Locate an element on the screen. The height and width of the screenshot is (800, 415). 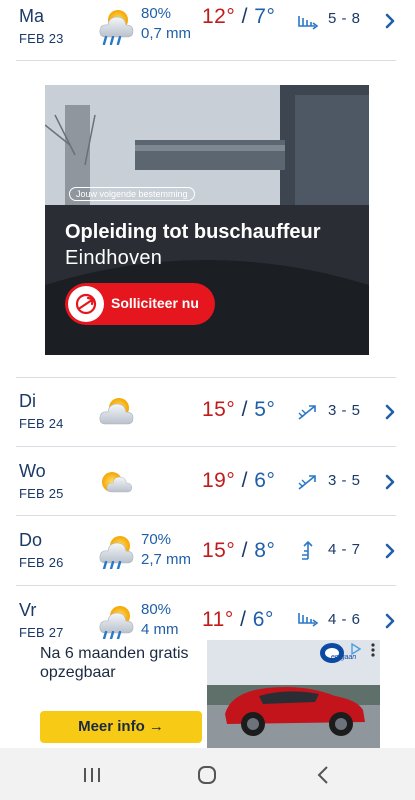
recent-apps-icon is located at coordinates (92, 775).